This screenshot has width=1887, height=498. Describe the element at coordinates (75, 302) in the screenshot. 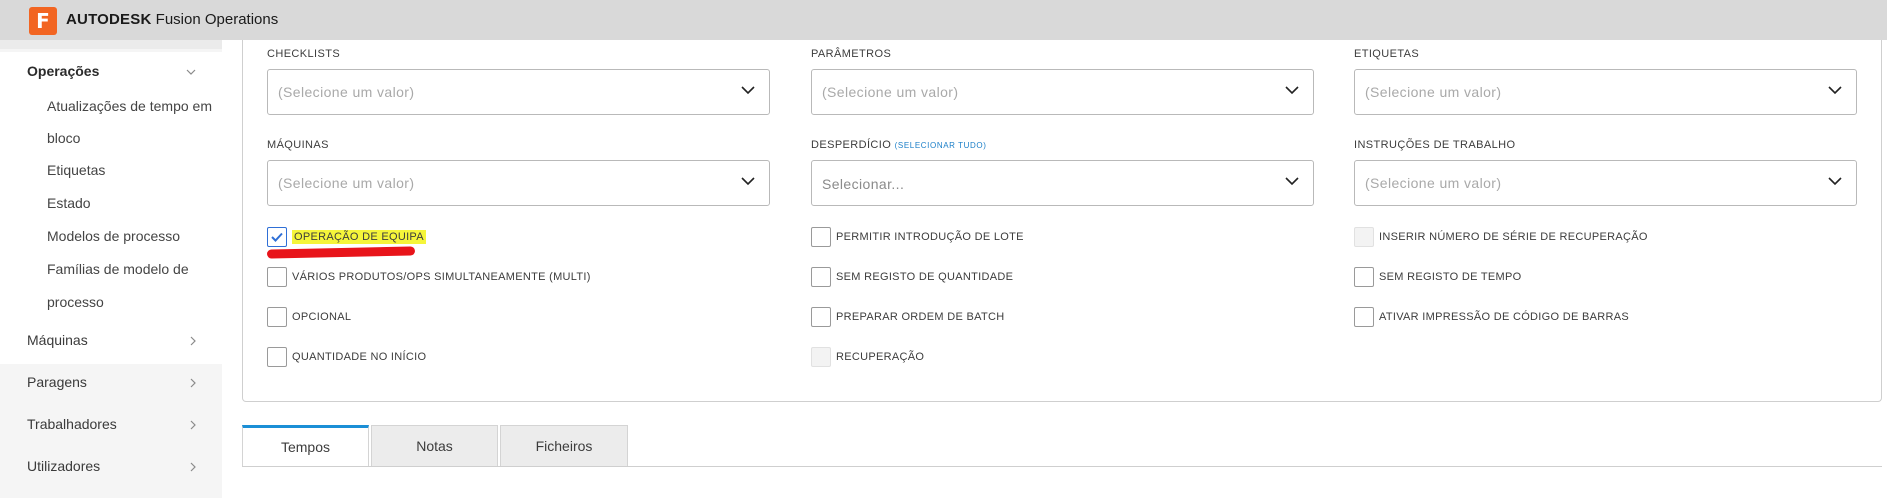

I see `sidebar-subitem-familias-cont: processo` at that location.